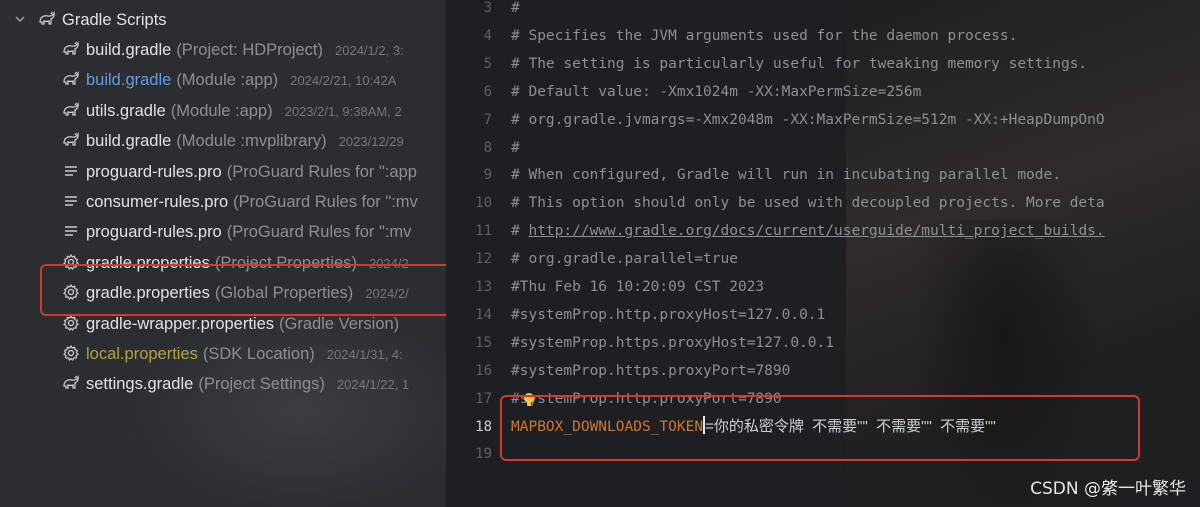  I want to click on tree-item-description: (Project: HDProject), so click(250, 50).